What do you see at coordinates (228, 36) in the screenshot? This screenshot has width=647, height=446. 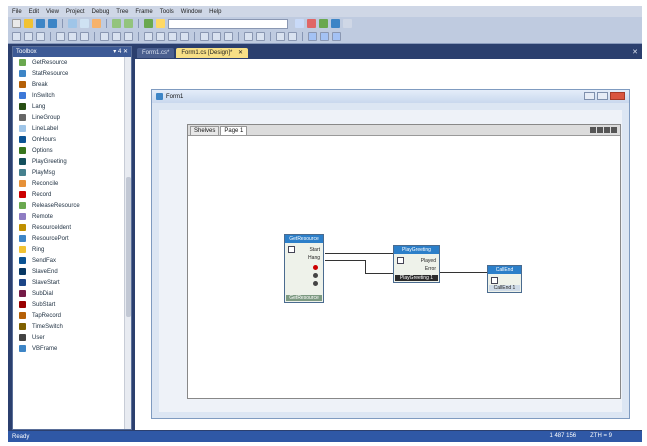 I see `vspacing-dec-icon` at bounding box center [228, 36].